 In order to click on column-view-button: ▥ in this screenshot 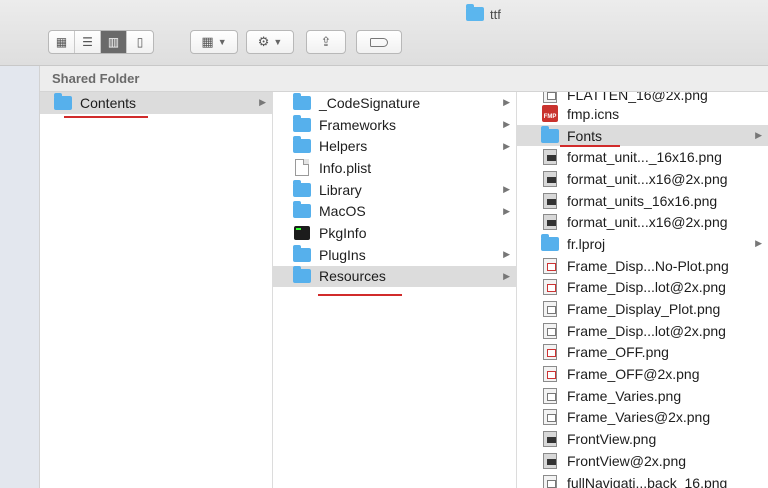, I will do `click(114, 42)`.